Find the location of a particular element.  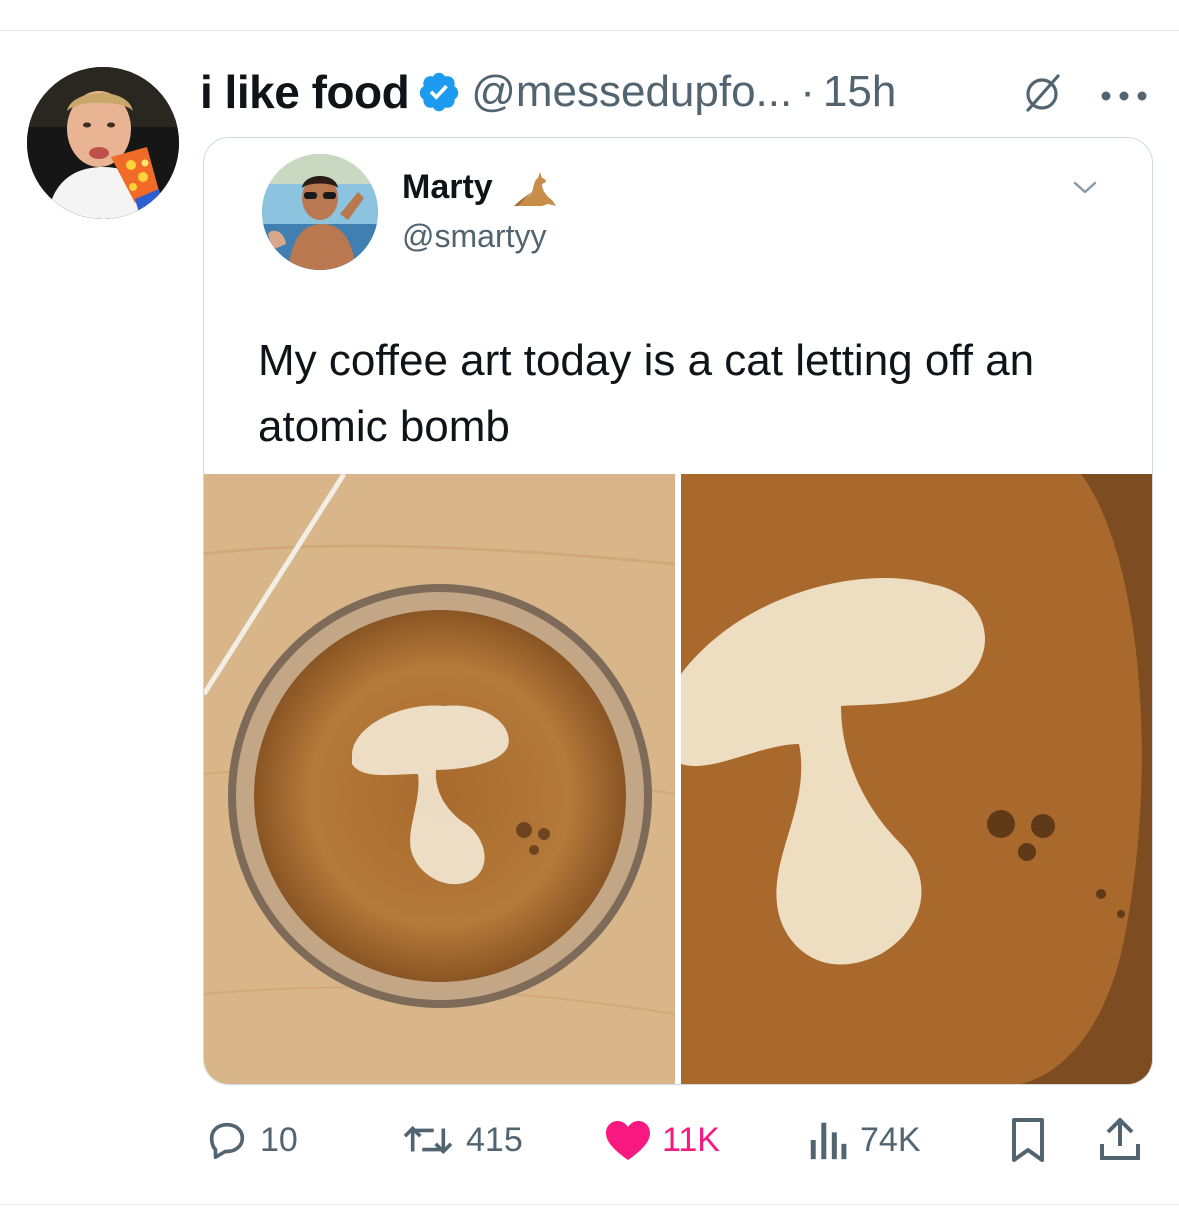

top-divider is located at coordinates (589, 30).